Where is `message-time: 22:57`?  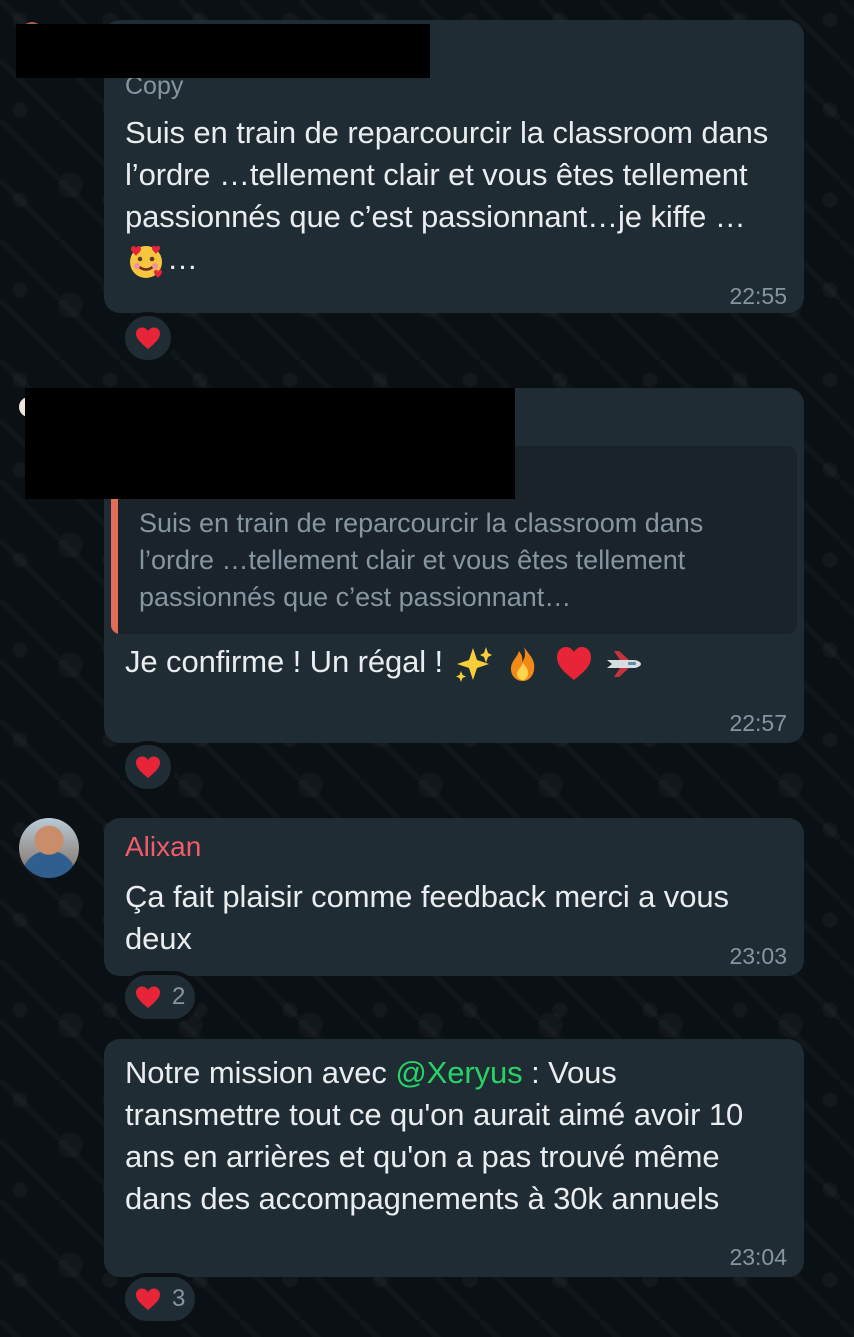
message-time: 22:57 is located at coordinates (758, 723).